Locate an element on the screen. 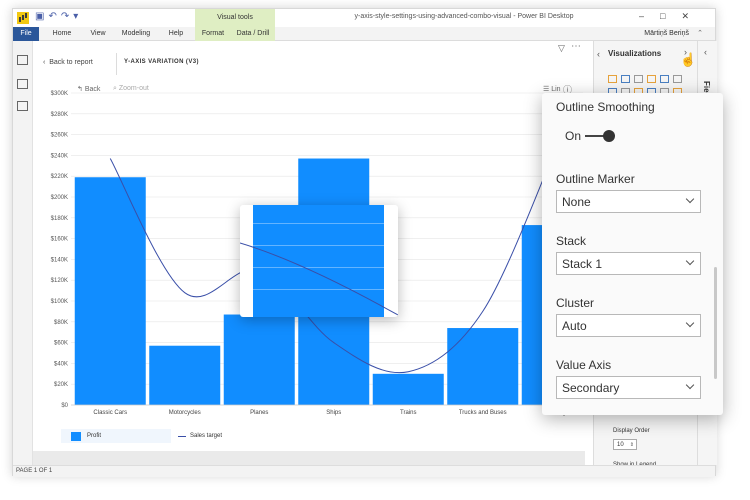 This screenshot has height=500, width=750. expand-fields-icon: ‹ is located at coordinates (705, 52).